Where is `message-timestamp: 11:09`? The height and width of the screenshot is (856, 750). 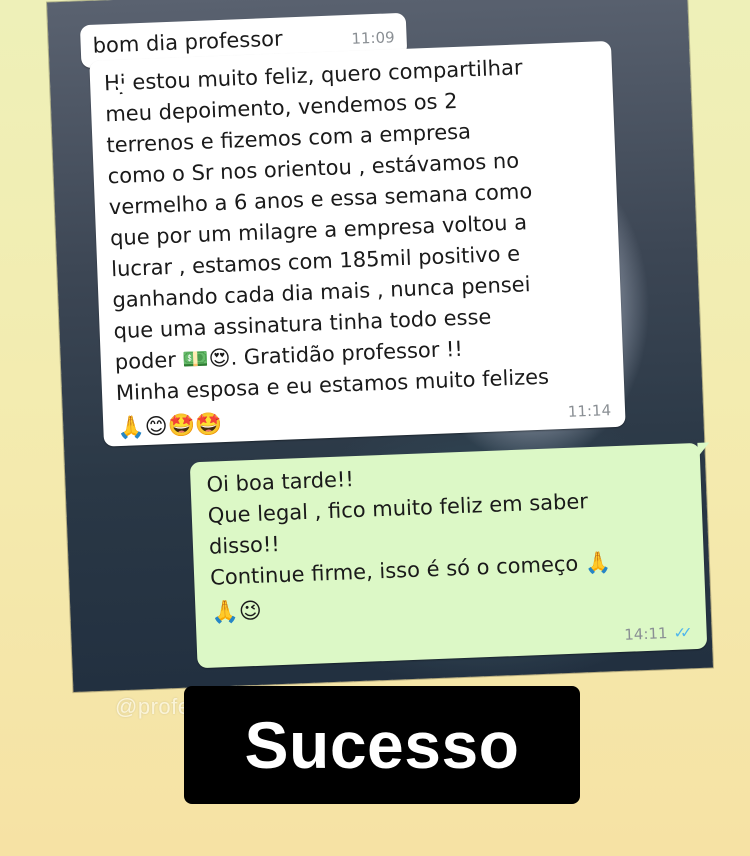 message-timestamp: 11:09 is located at coordinates (373, 37).